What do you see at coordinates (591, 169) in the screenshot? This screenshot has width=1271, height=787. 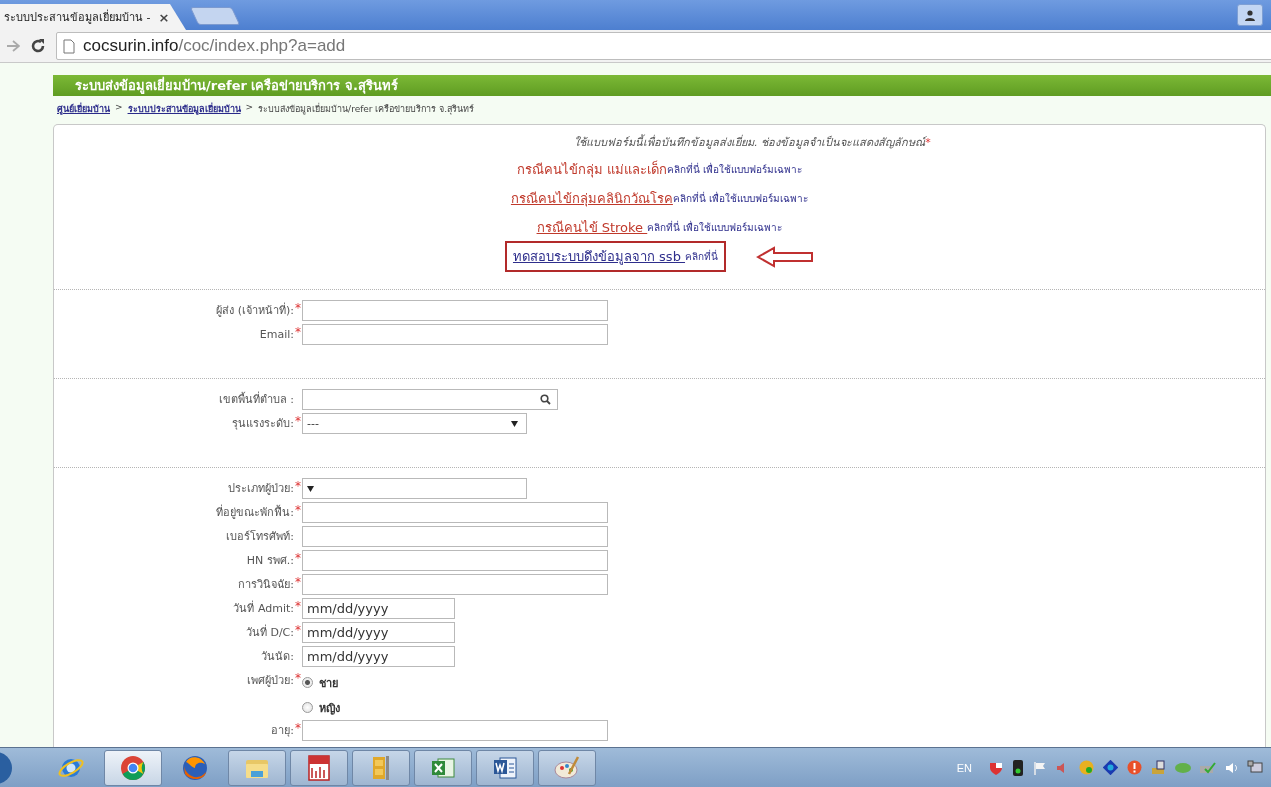 I see `form-link: กรณีคนไข้กลุ่ม แม่และเด็ก` at bounding box center [591, 169].